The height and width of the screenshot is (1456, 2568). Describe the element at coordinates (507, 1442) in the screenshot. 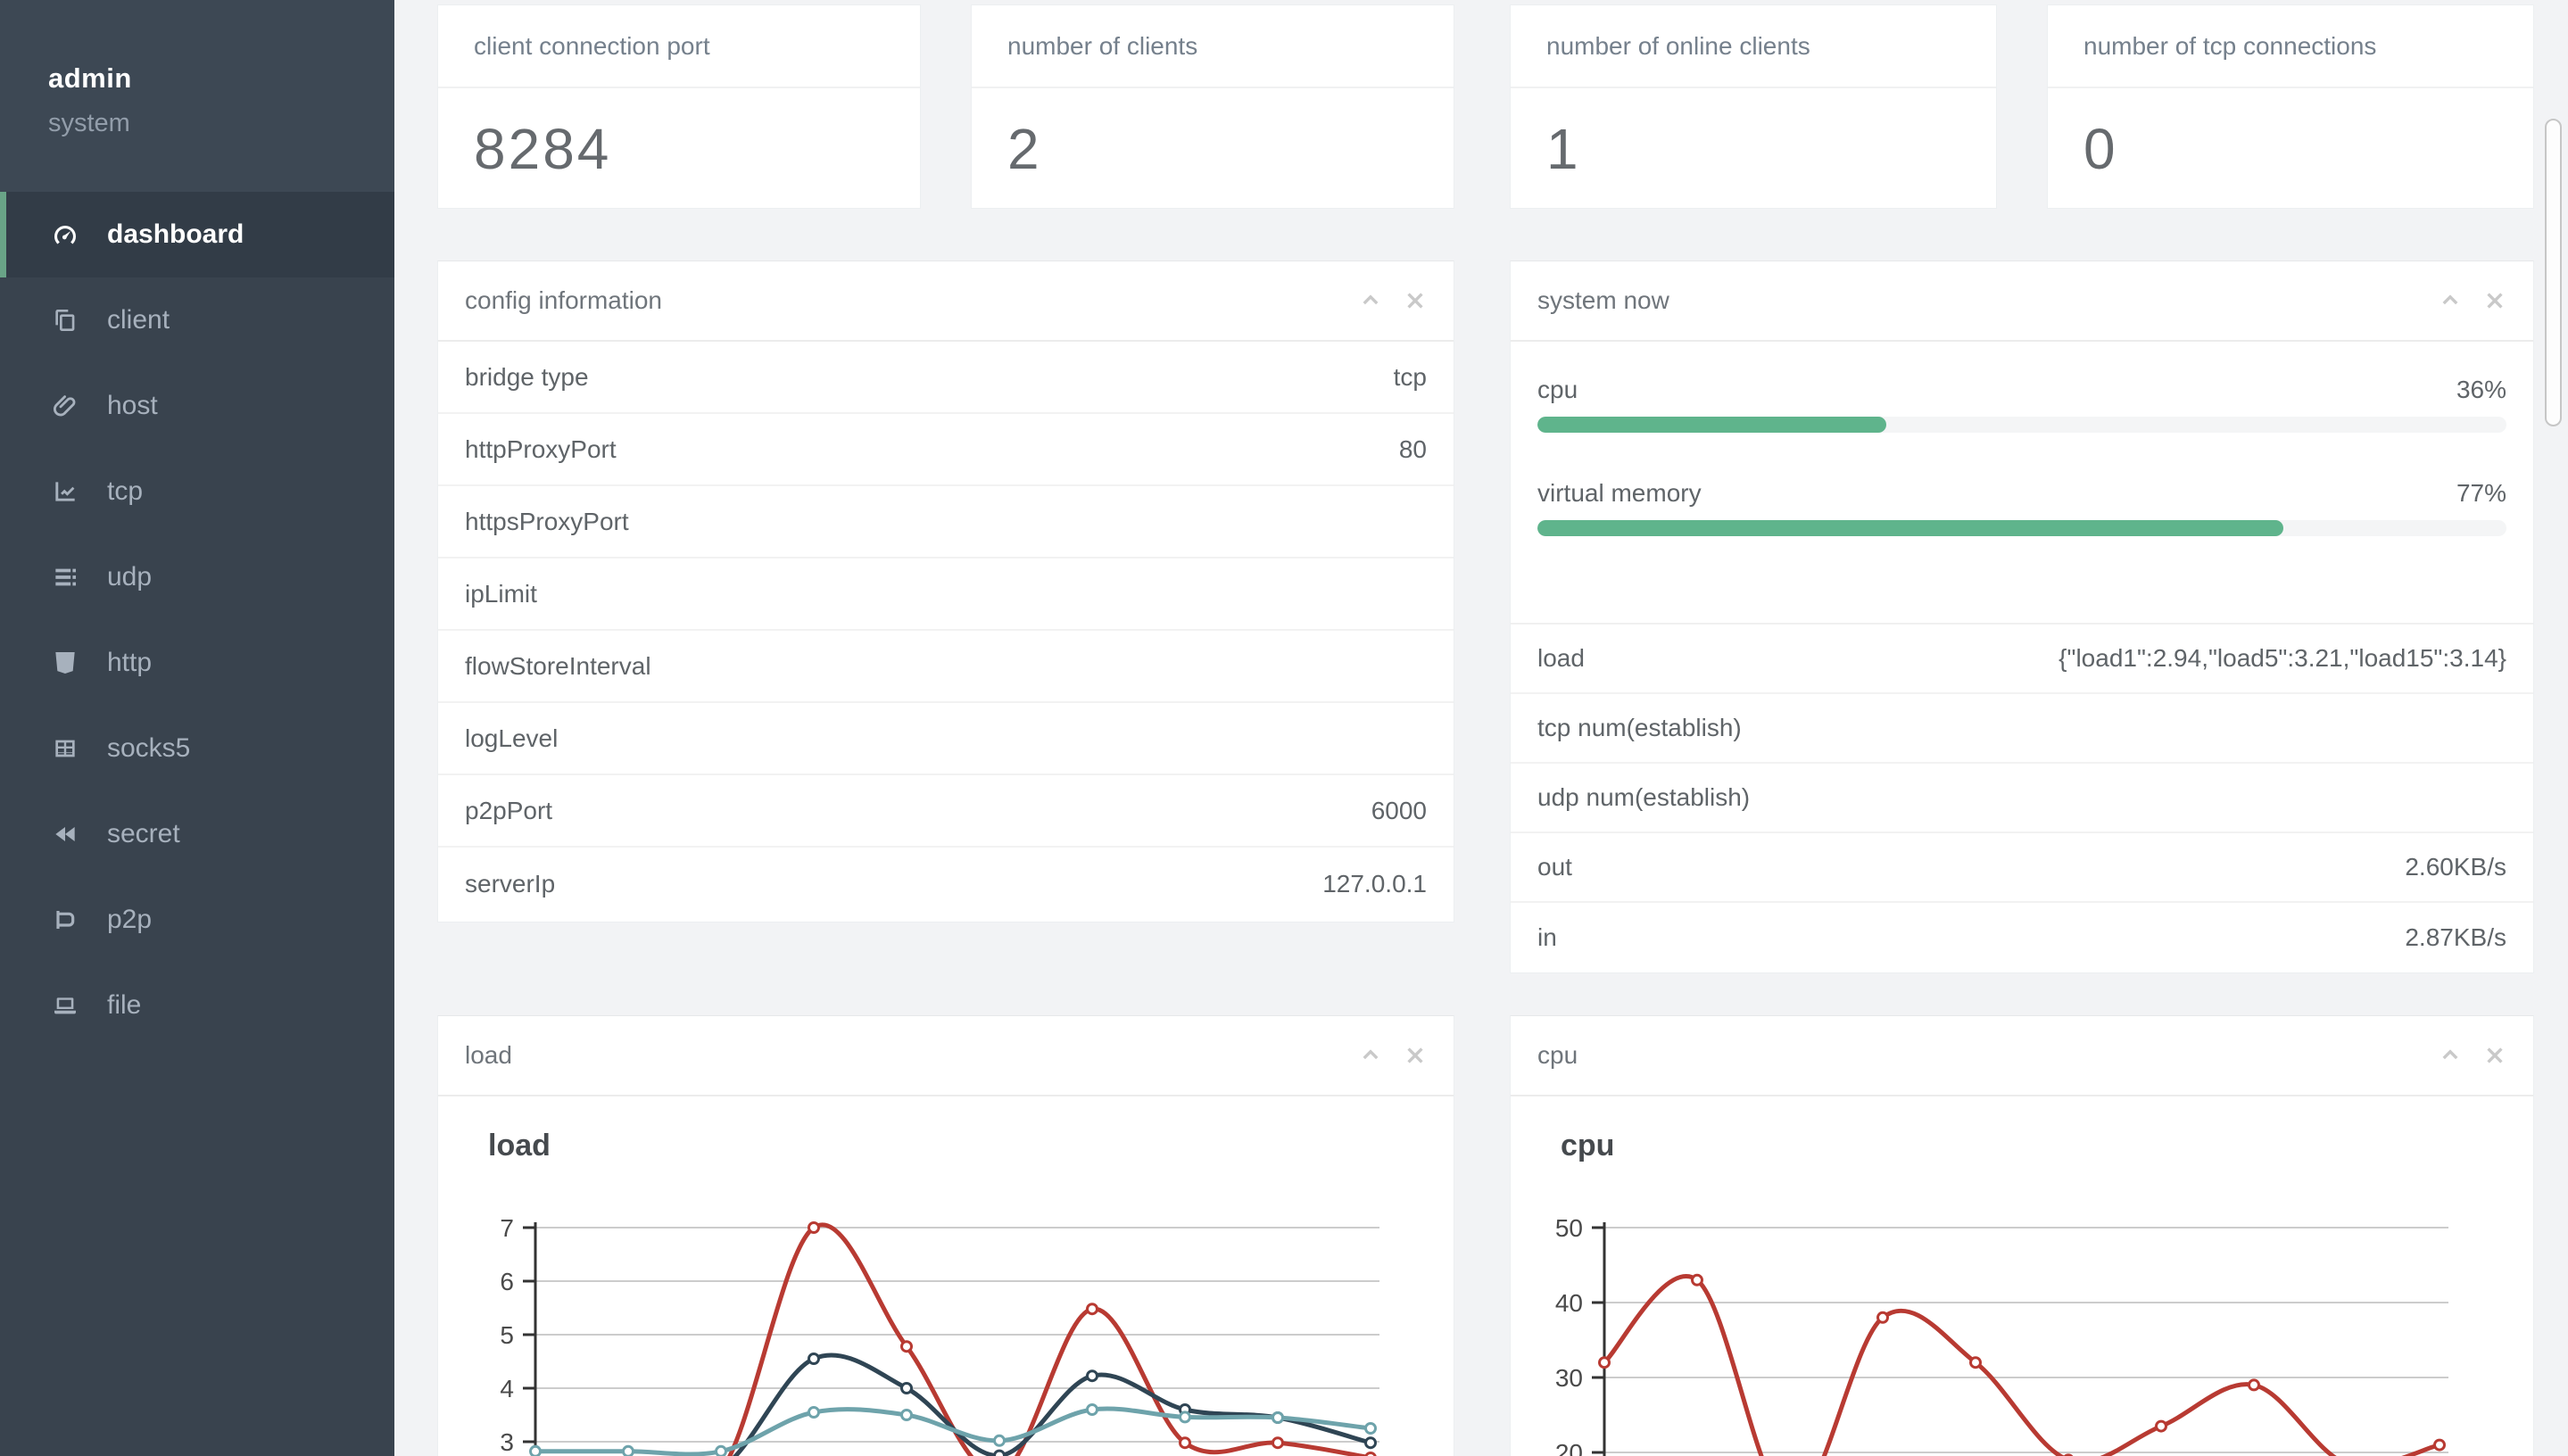

I see `y-axis-tick-label: 3` at that location.